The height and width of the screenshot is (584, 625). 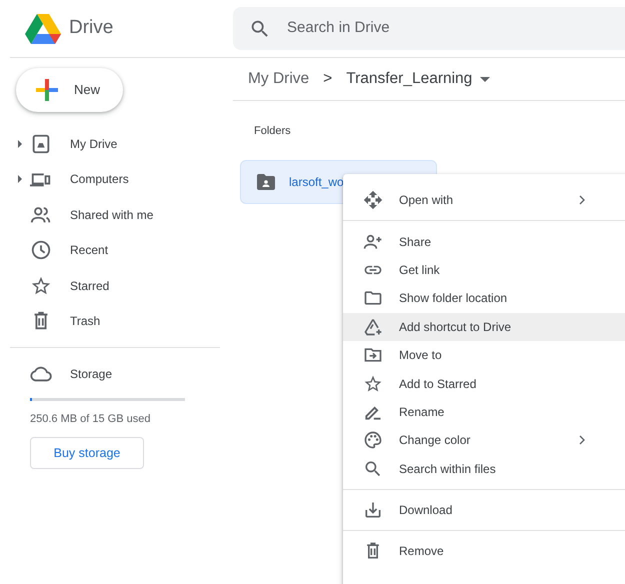 I want to click on move-arrows-icon, so click(x=373, y=200).